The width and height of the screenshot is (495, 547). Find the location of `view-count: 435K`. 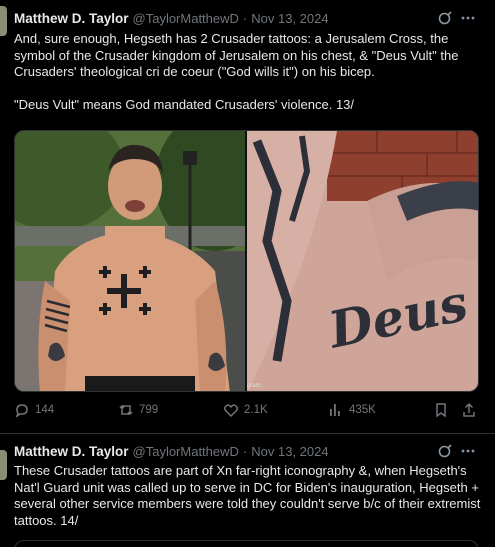

view-count: 435K is located at coordinates (362, 410).